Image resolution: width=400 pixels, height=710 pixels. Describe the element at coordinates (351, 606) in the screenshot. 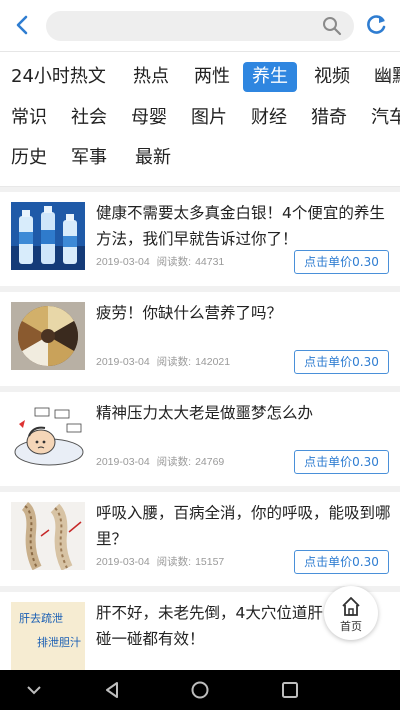

I see `home-icon` at that location.